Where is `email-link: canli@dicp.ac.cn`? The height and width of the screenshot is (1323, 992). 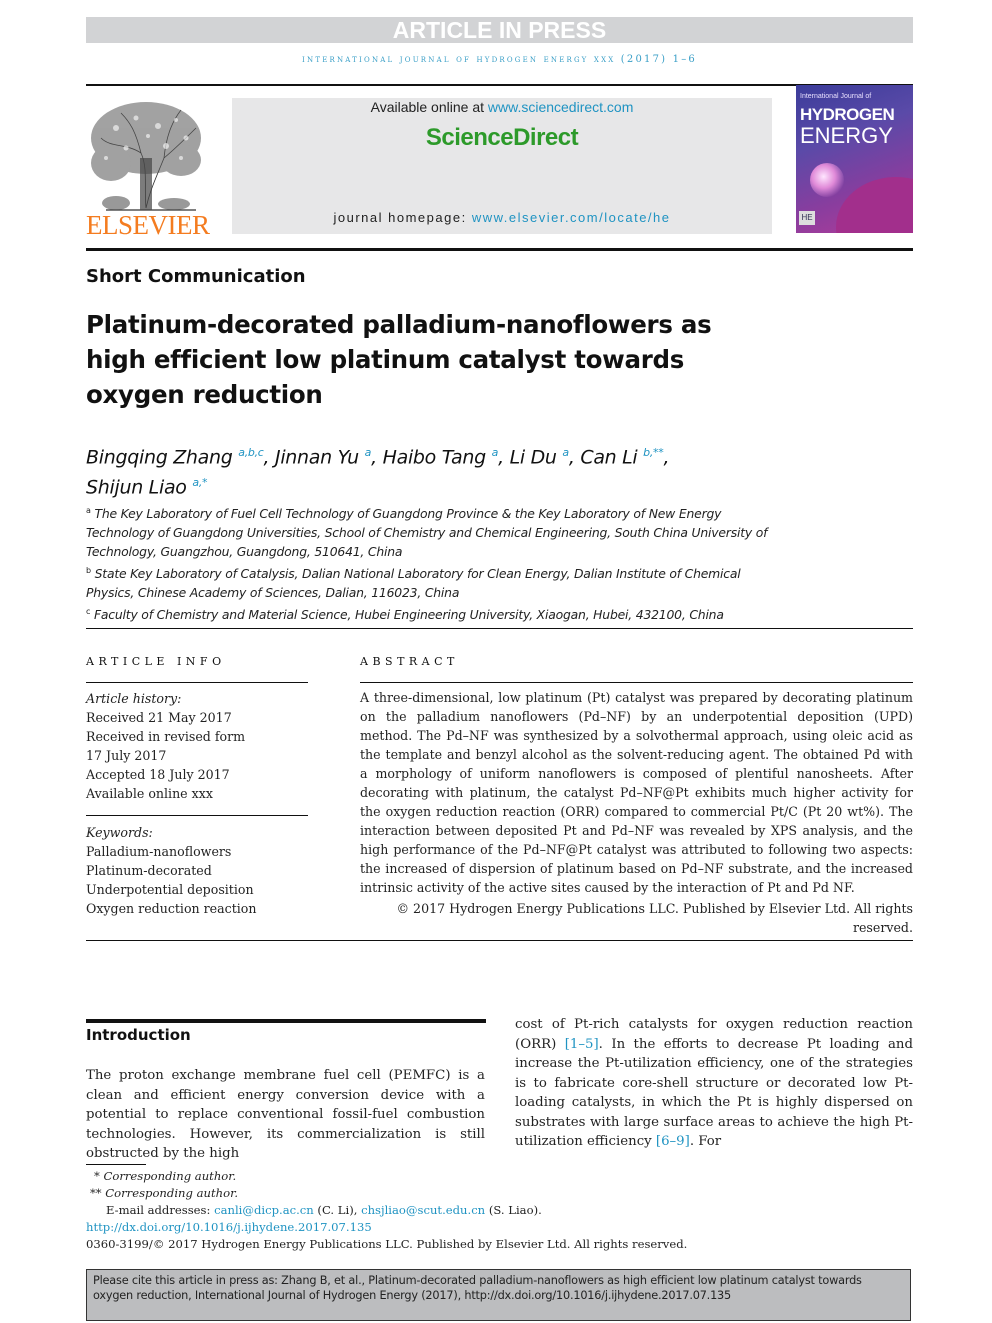
email-link: canli@dicp.ac.cn is located at coordinates (264, 1210).